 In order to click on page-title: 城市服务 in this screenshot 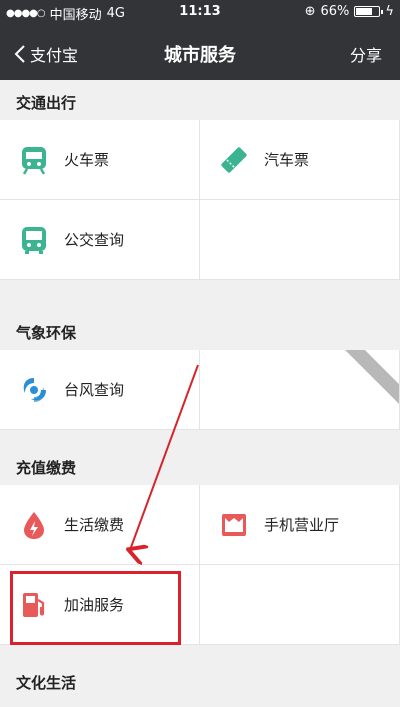, I will do `click(200, 55)`.